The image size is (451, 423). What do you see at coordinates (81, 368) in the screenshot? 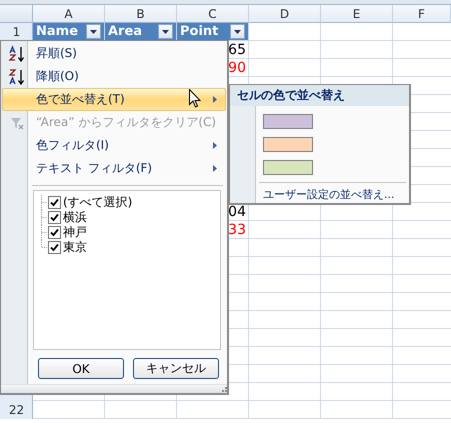
I see `ok-button: OK` at bounding box center [81, 368].